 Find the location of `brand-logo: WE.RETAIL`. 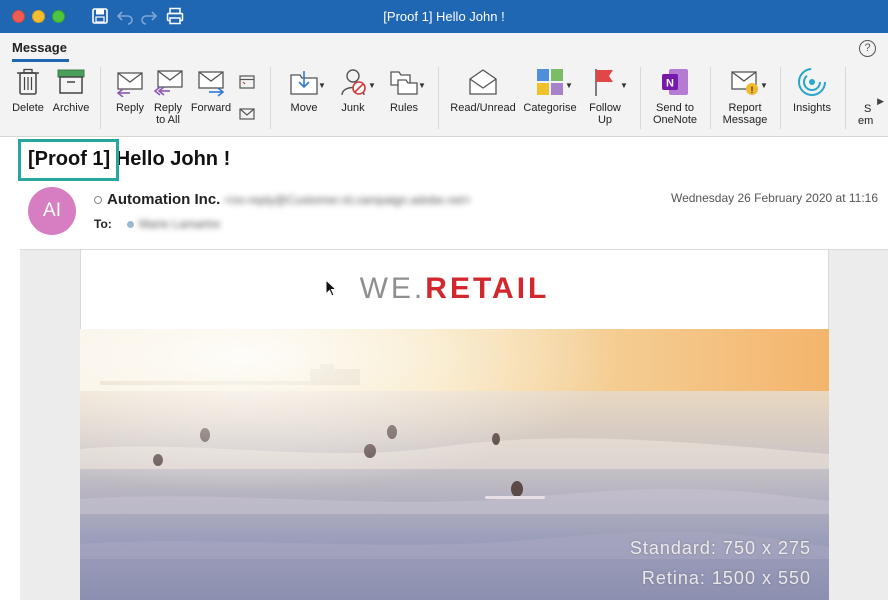

brand-logo: WE.RETAIL is located at coordinates (454, 289).